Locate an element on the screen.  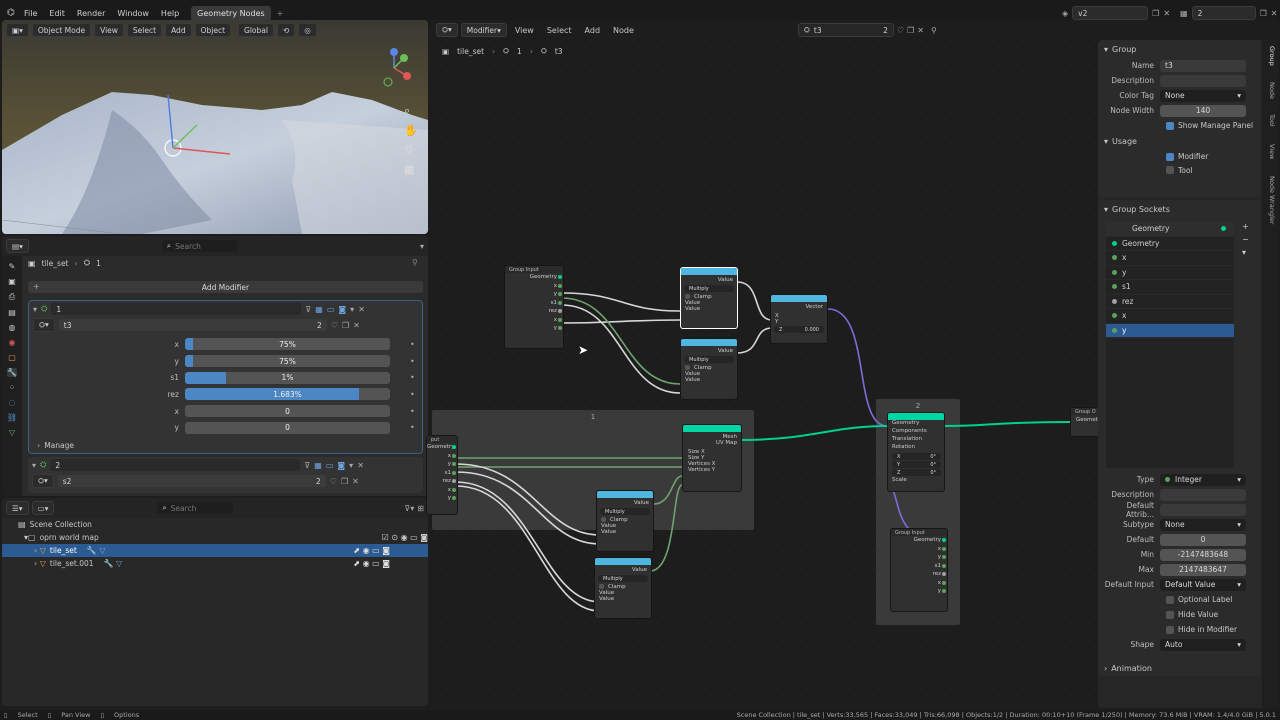
camera-view-icon: ⎊ is located at coordinates (411, 150).